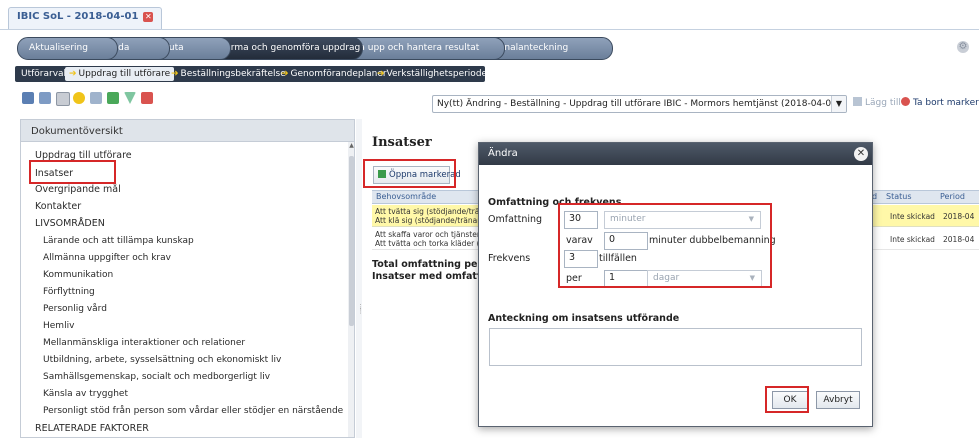 Image resolution: width=979 pixels, height=438 pixels. Describe the element at coordinates (58, 48) in the screenshot. I see `process-step-label: Aktualisering` at that location.